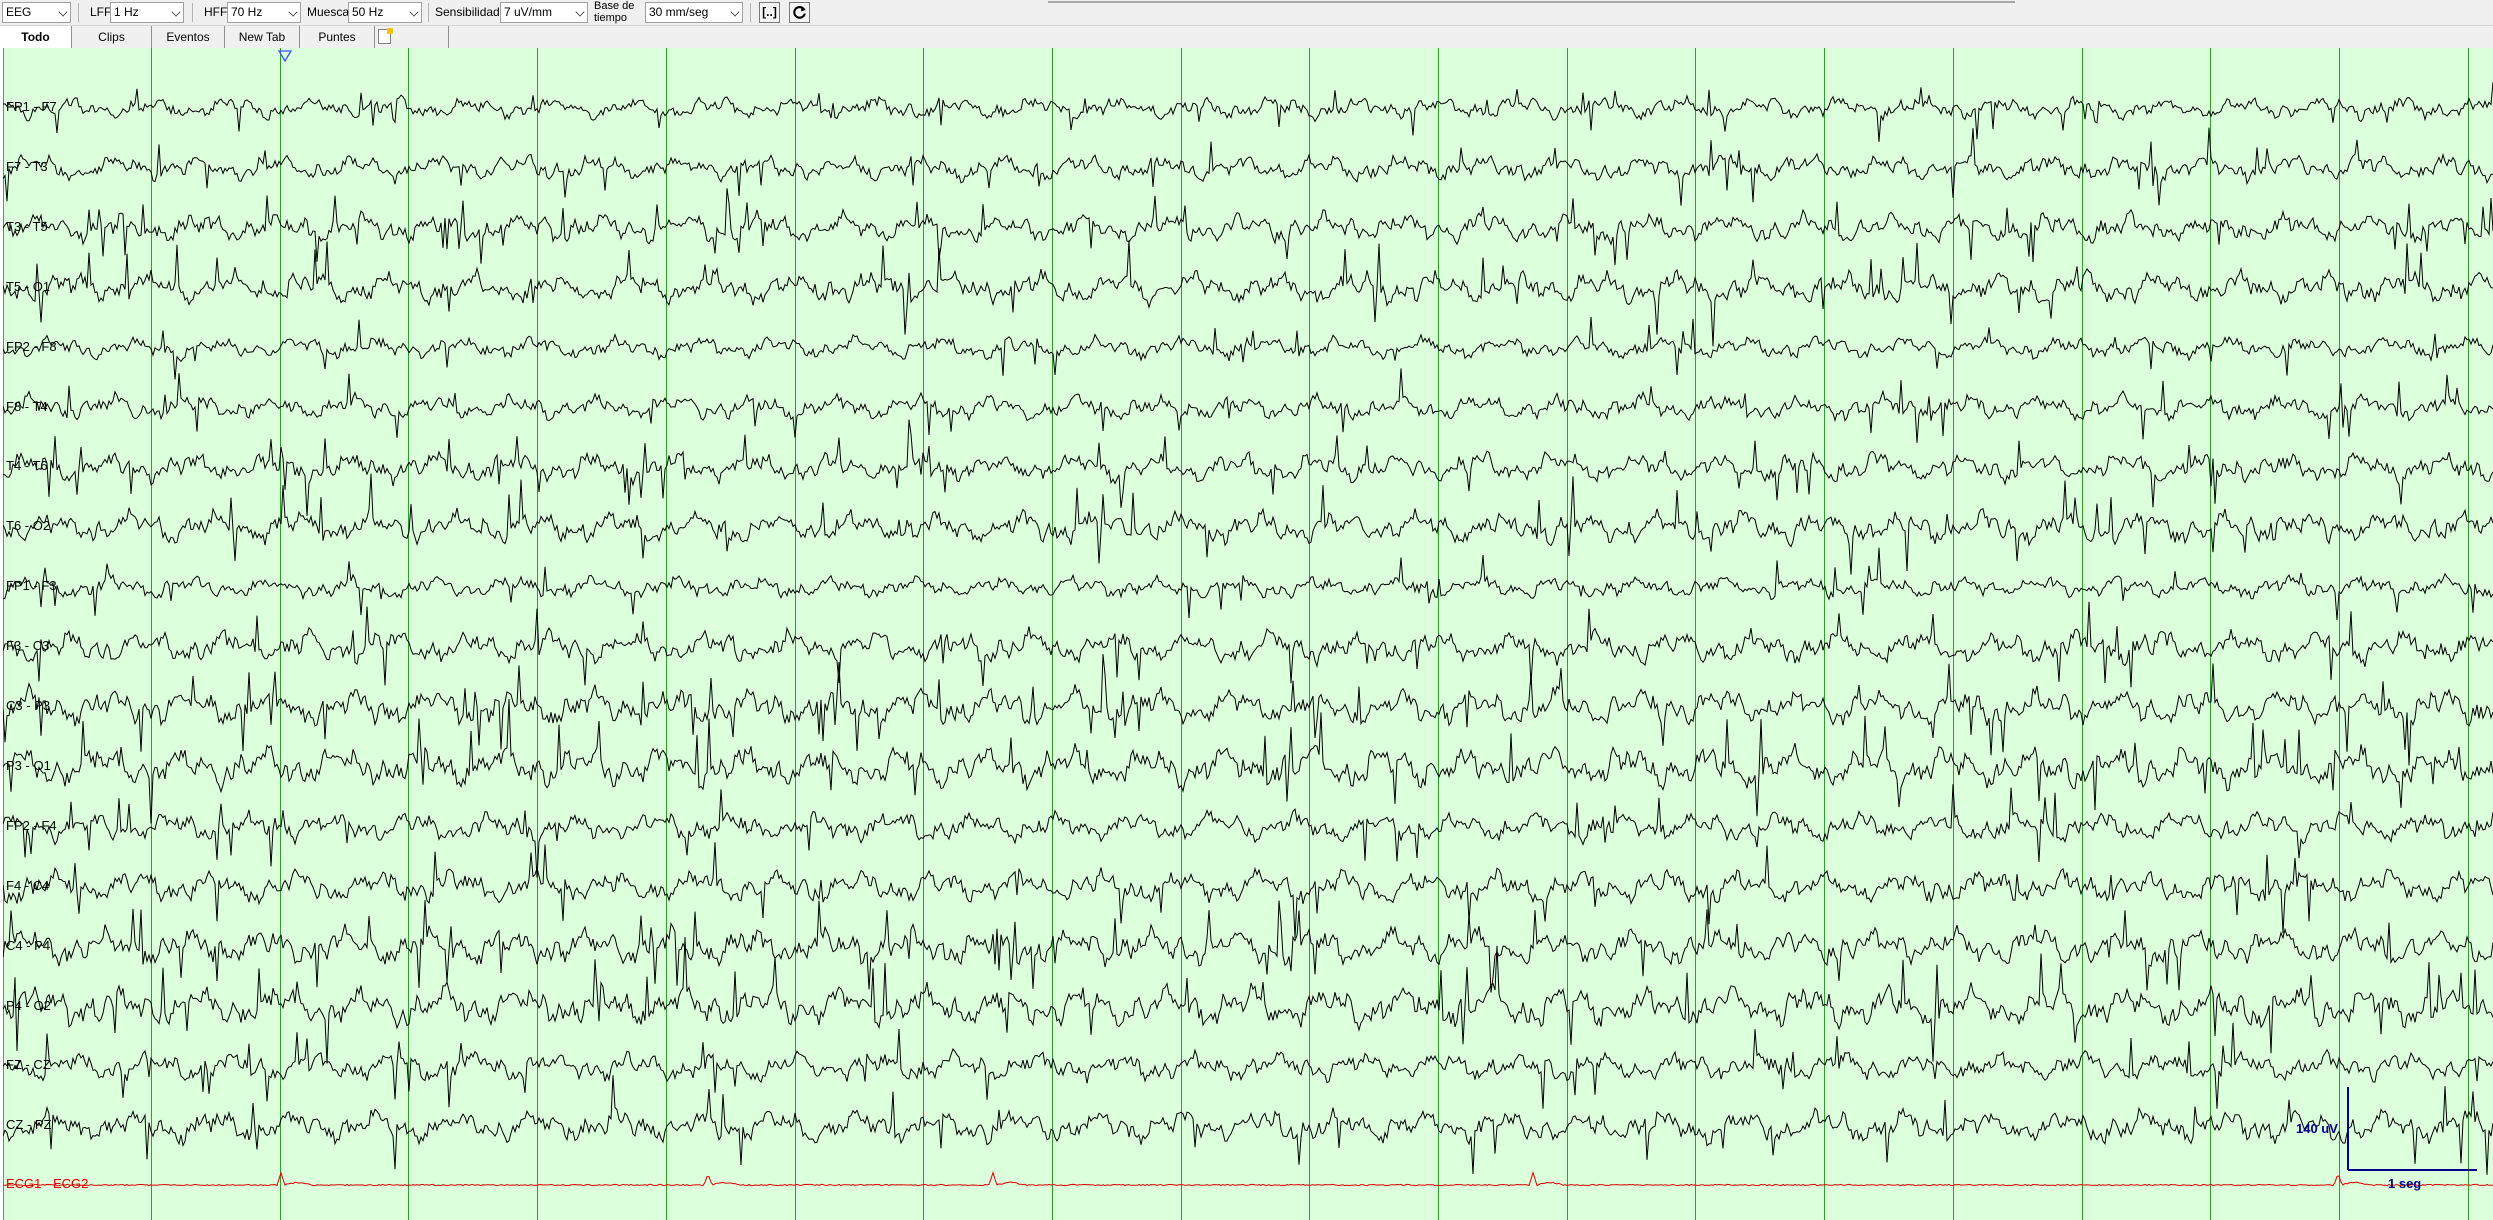 Image resolution: width=2493 pixels, height=1220 pixels. I want to click on channel-label: FP2 - F8, so click(31, 346).